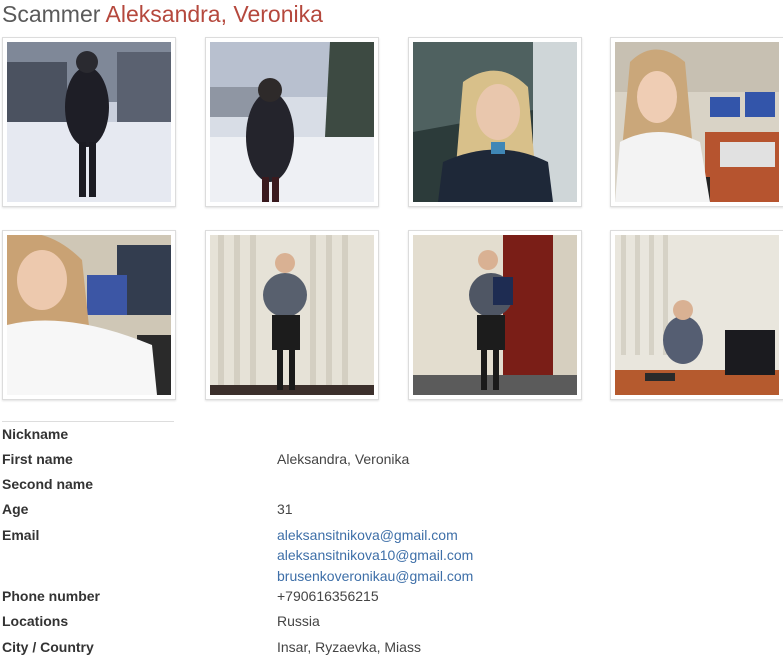 This screenshot has height=663, width=783. What do you see at coordinates (48, 484) in the screenshot?
I see `second-name-label: Second name` at bounding box center [48, 484].